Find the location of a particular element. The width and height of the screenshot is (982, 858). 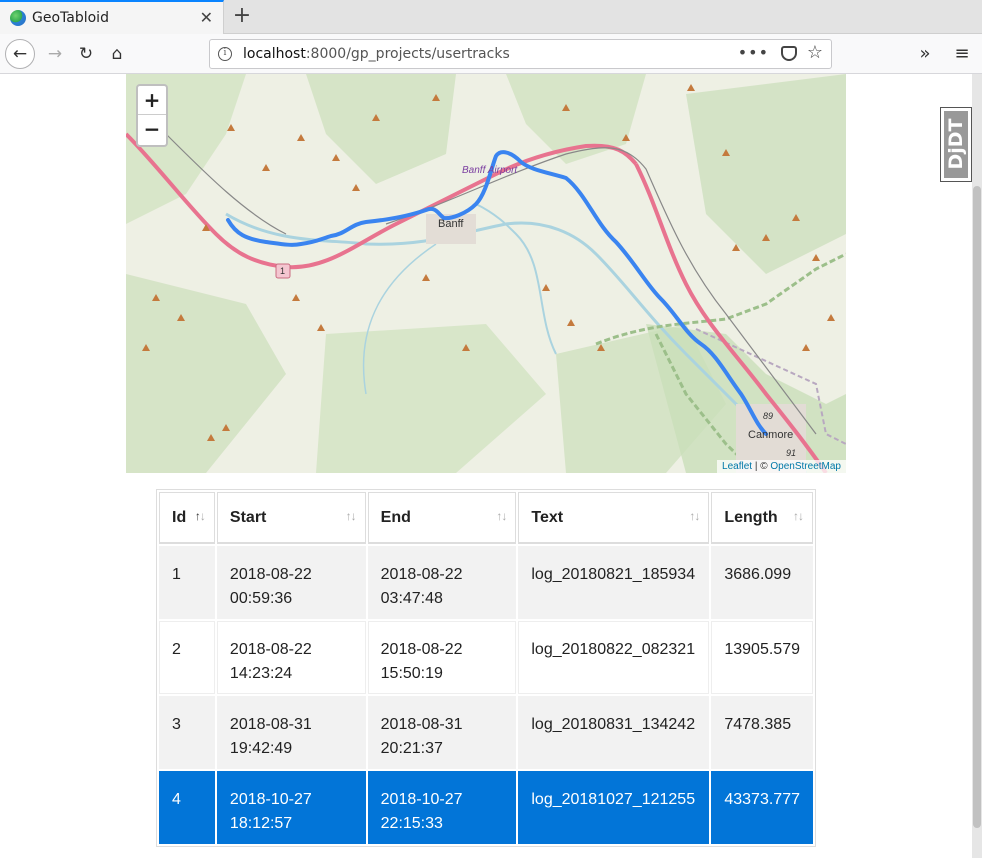

cell-text: log_20180821_185934 is located at coordinates (614, 582).